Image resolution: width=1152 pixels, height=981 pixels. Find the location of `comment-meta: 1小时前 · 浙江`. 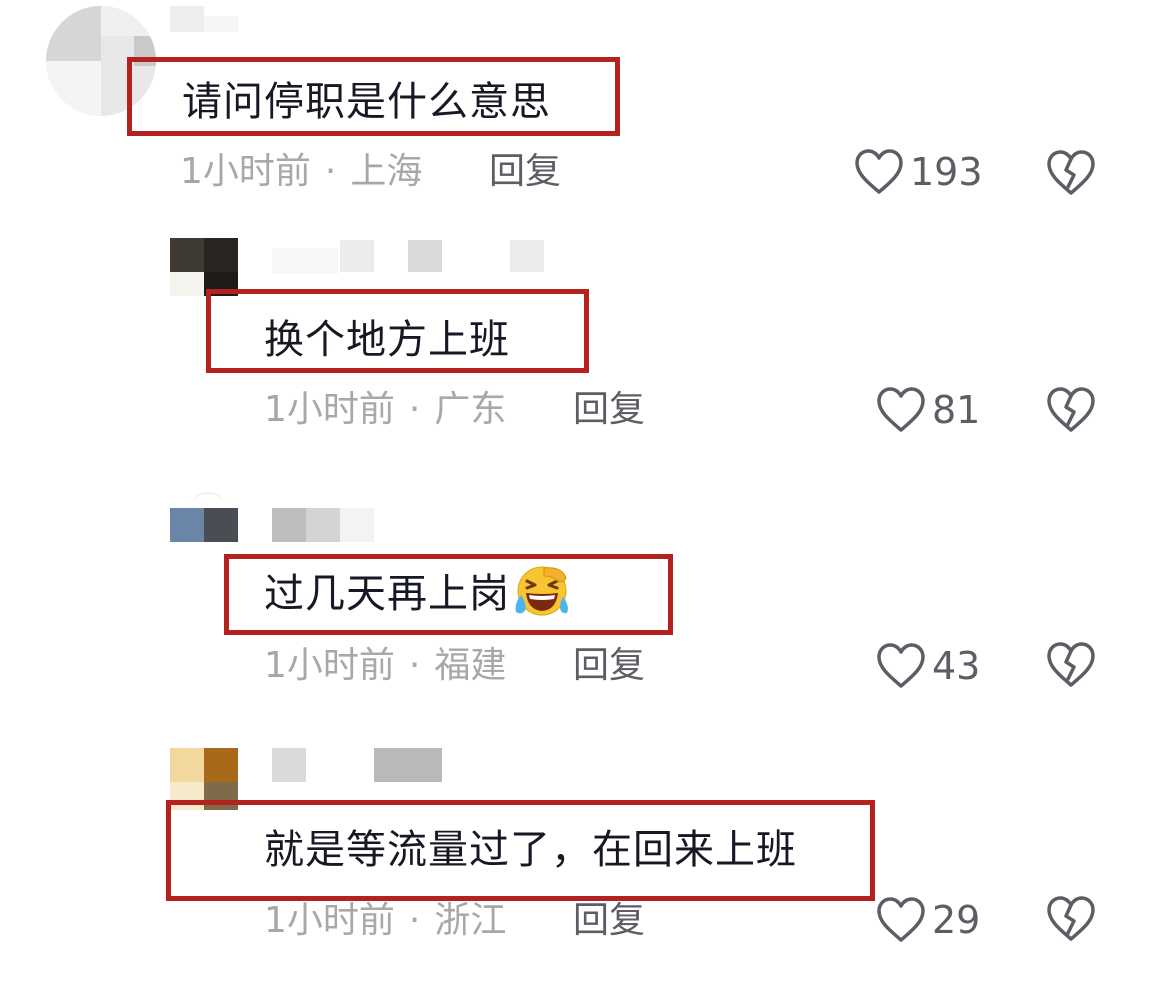

comment-meta: 1小时前 · 浙江 is located at coordinates (385, 921).